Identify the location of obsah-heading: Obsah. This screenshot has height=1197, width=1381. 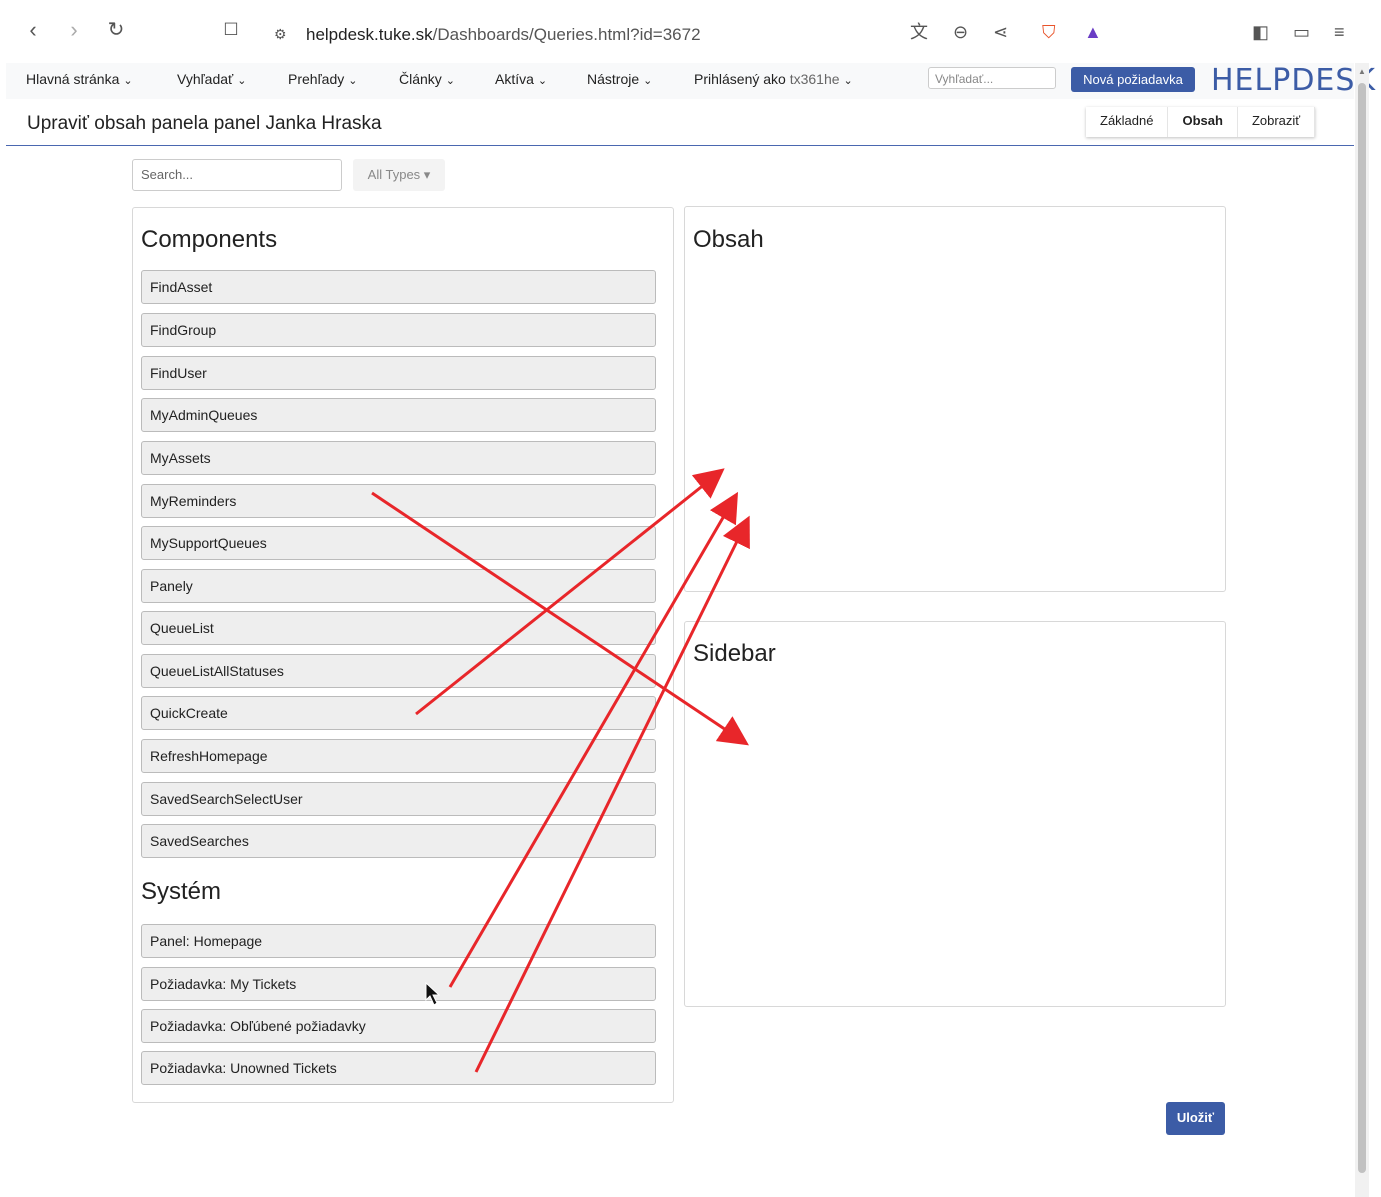
(728, 239).